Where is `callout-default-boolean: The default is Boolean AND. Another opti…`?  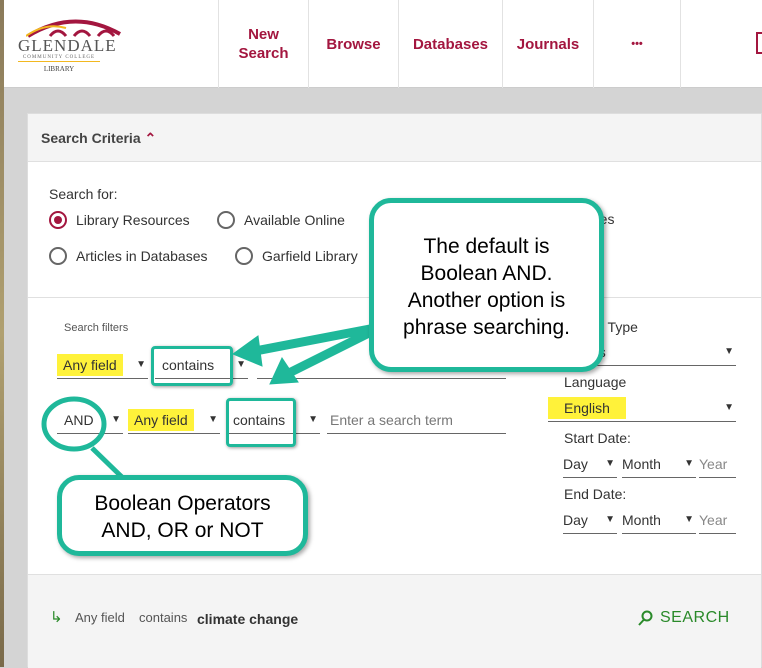 callout-default-boolean: The default is Boolean AND. Another opti… is located at coordinates (486, 285).